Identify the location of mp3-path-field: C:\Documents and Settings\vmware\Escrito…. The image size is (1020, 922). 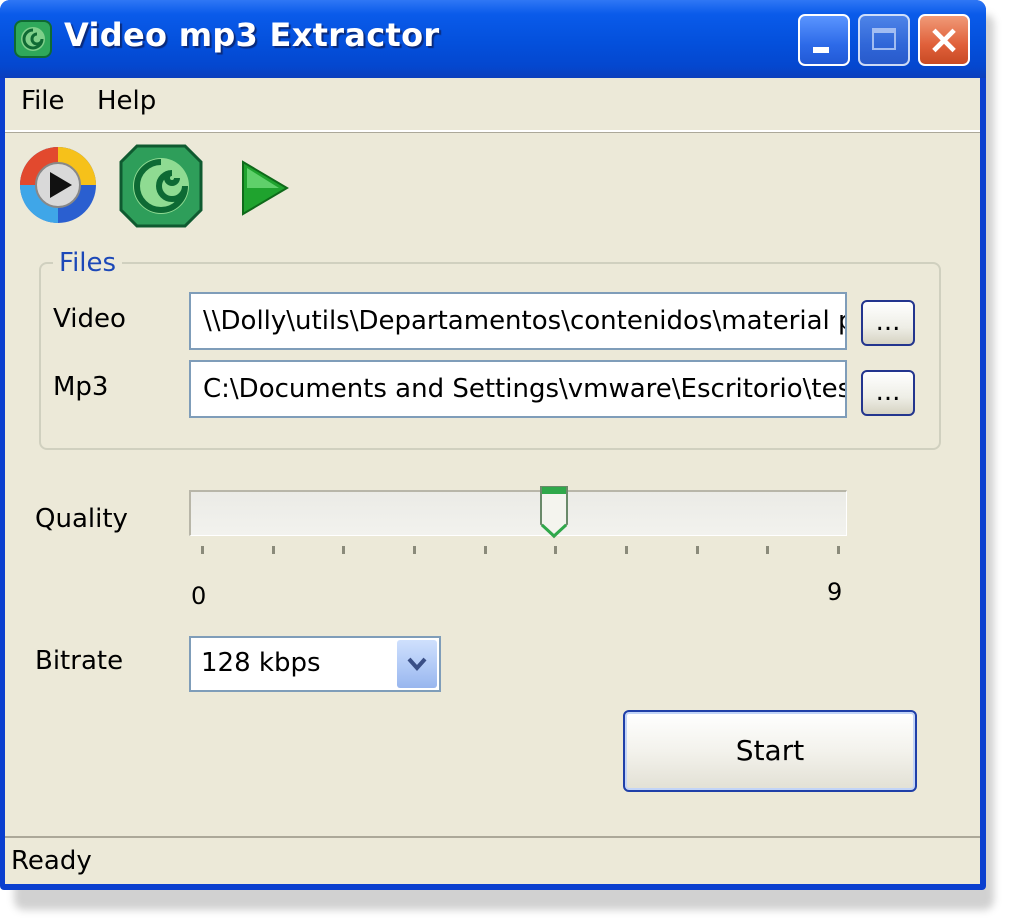
(518, 389).